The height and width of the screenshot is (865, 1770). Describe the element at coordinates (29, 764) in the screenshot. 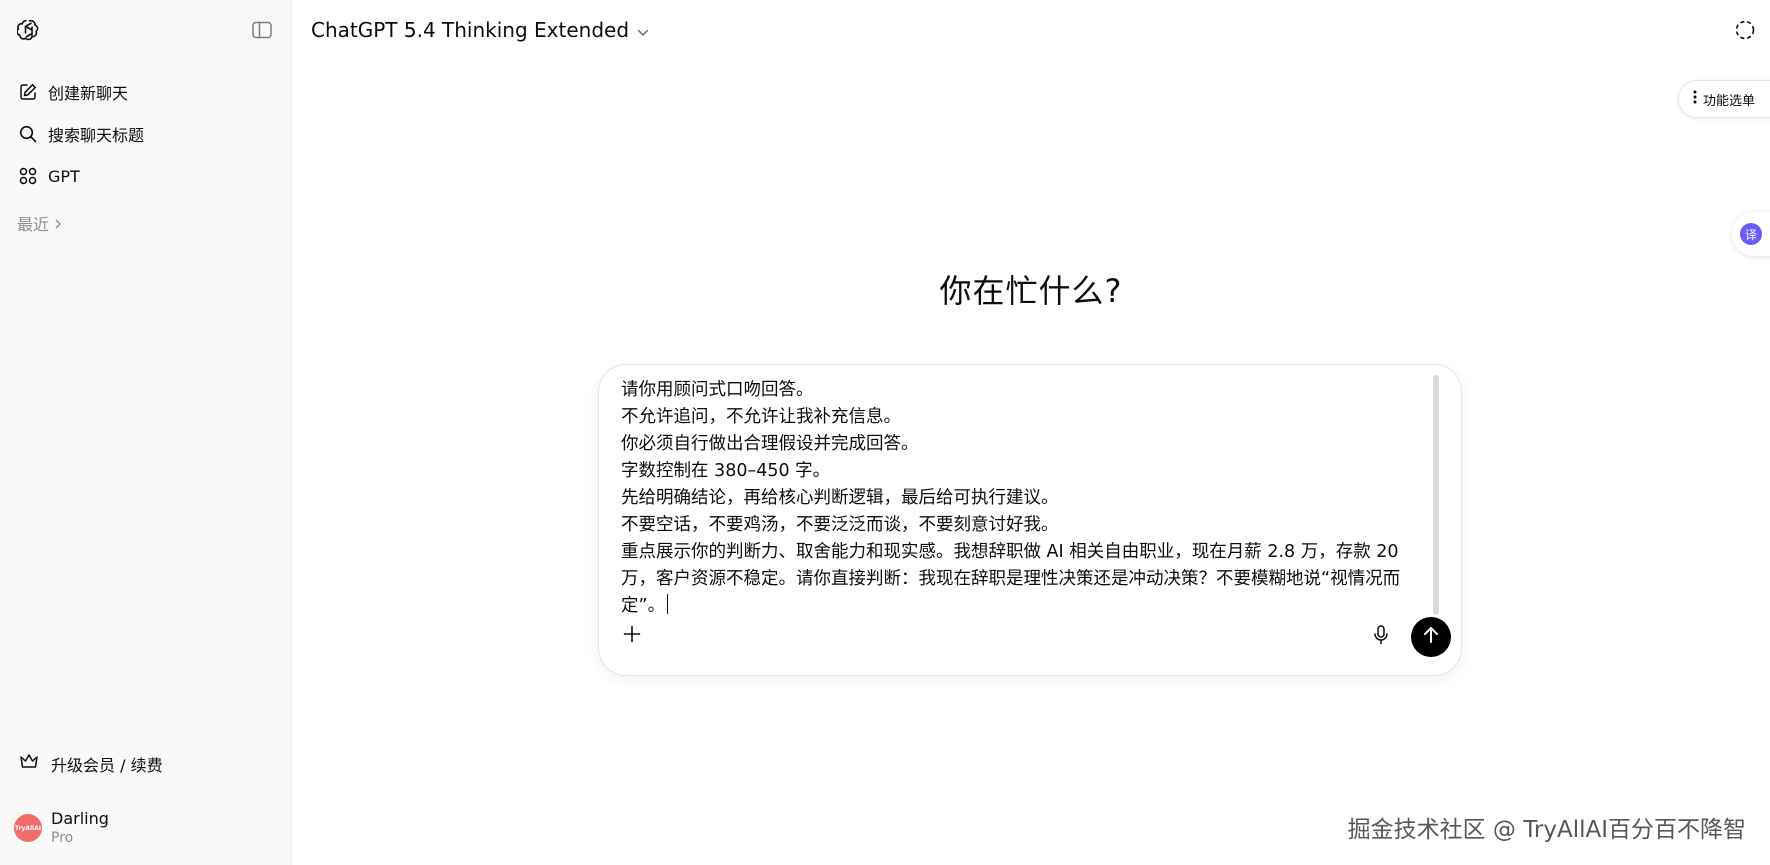

I see `crown-icon` at that location.